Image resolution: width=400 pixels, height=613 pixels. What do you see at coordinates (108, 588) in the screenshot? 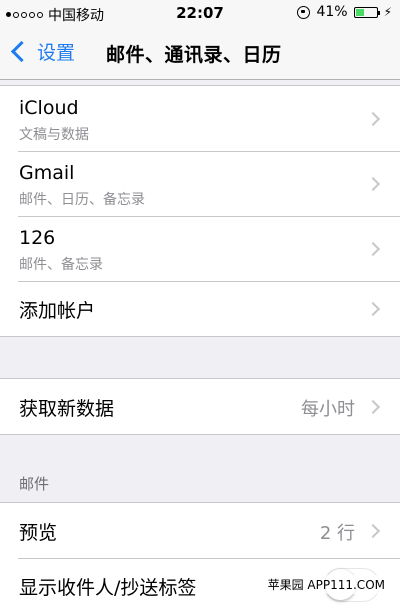
I see `show-to-cc-label: 显示收件人/抄送标签` at bounding box center [108, 588].